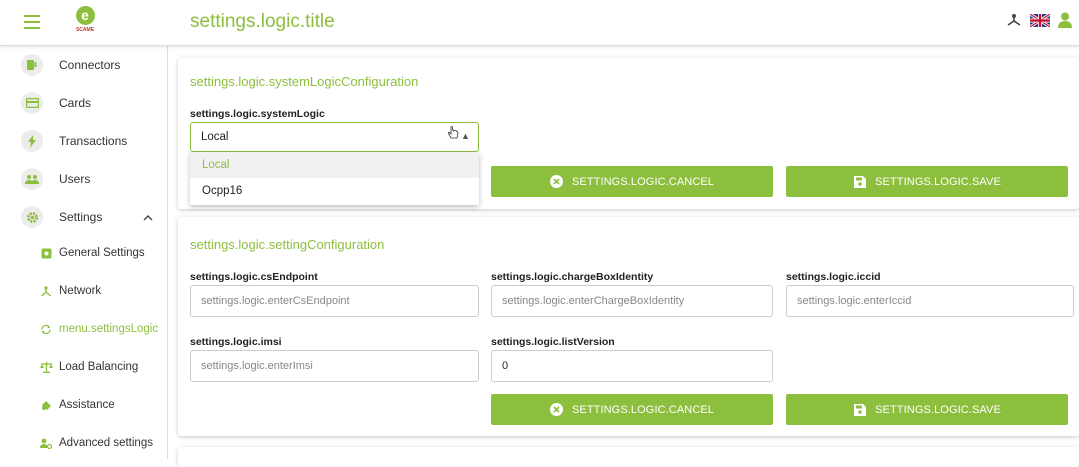 The image size is (1079, 467). Describe the element at coordinates (334, 137) in the screenshot. I see `system-logic-select: Local ▲` at that location.